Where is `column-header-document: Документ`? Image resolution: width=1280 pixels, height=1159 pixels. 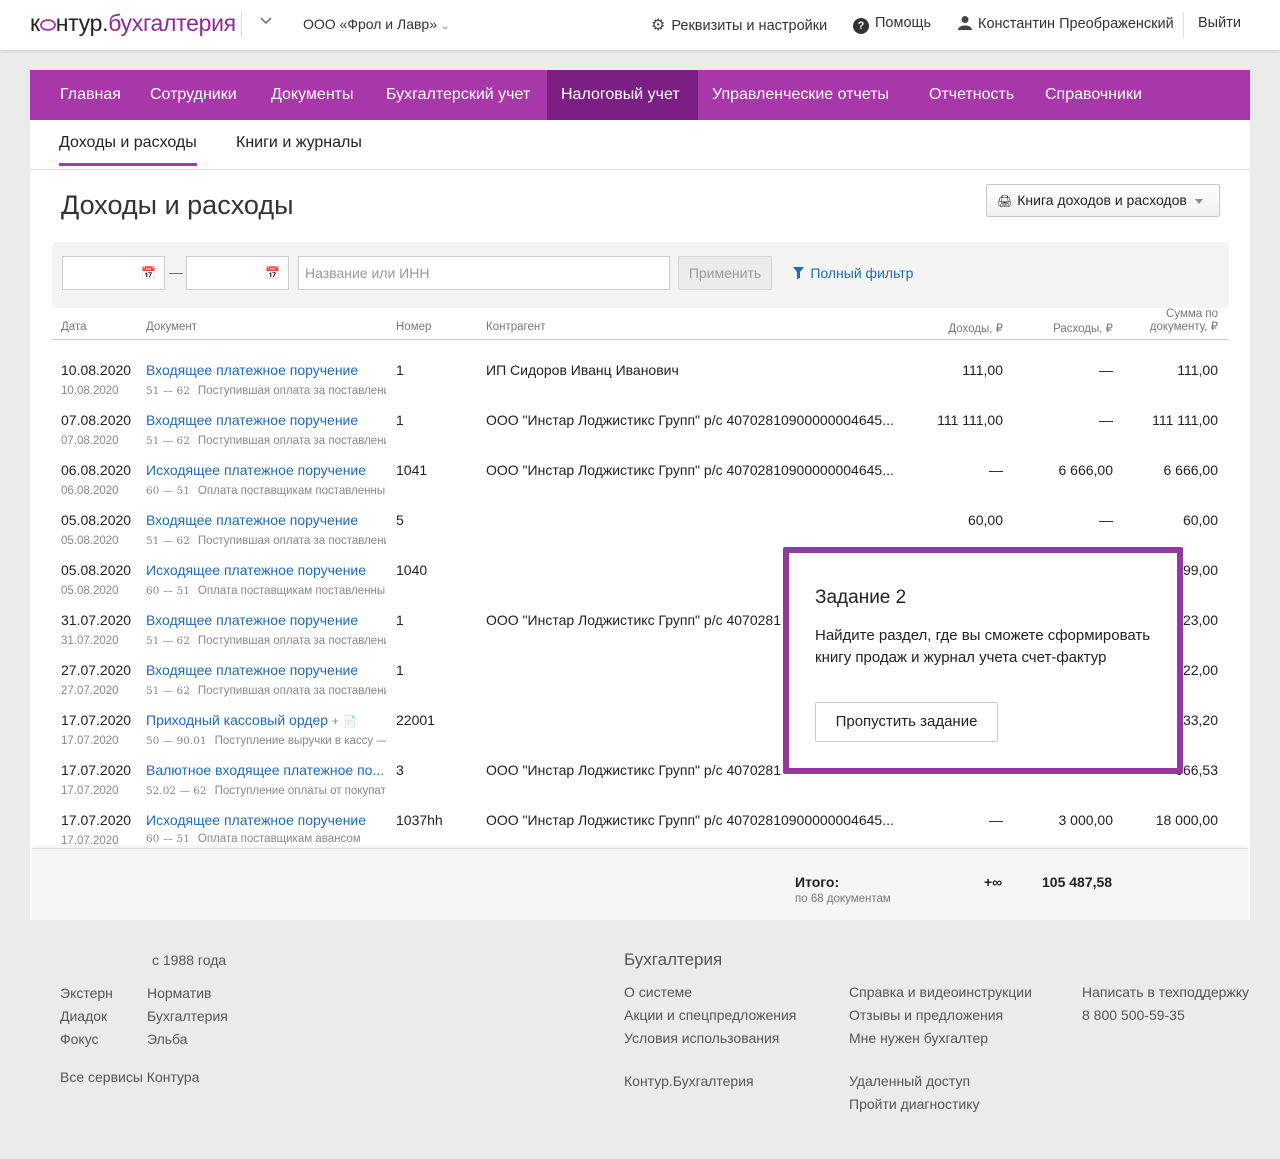 column-header-document: Документ is located at coordinates (171, 327).